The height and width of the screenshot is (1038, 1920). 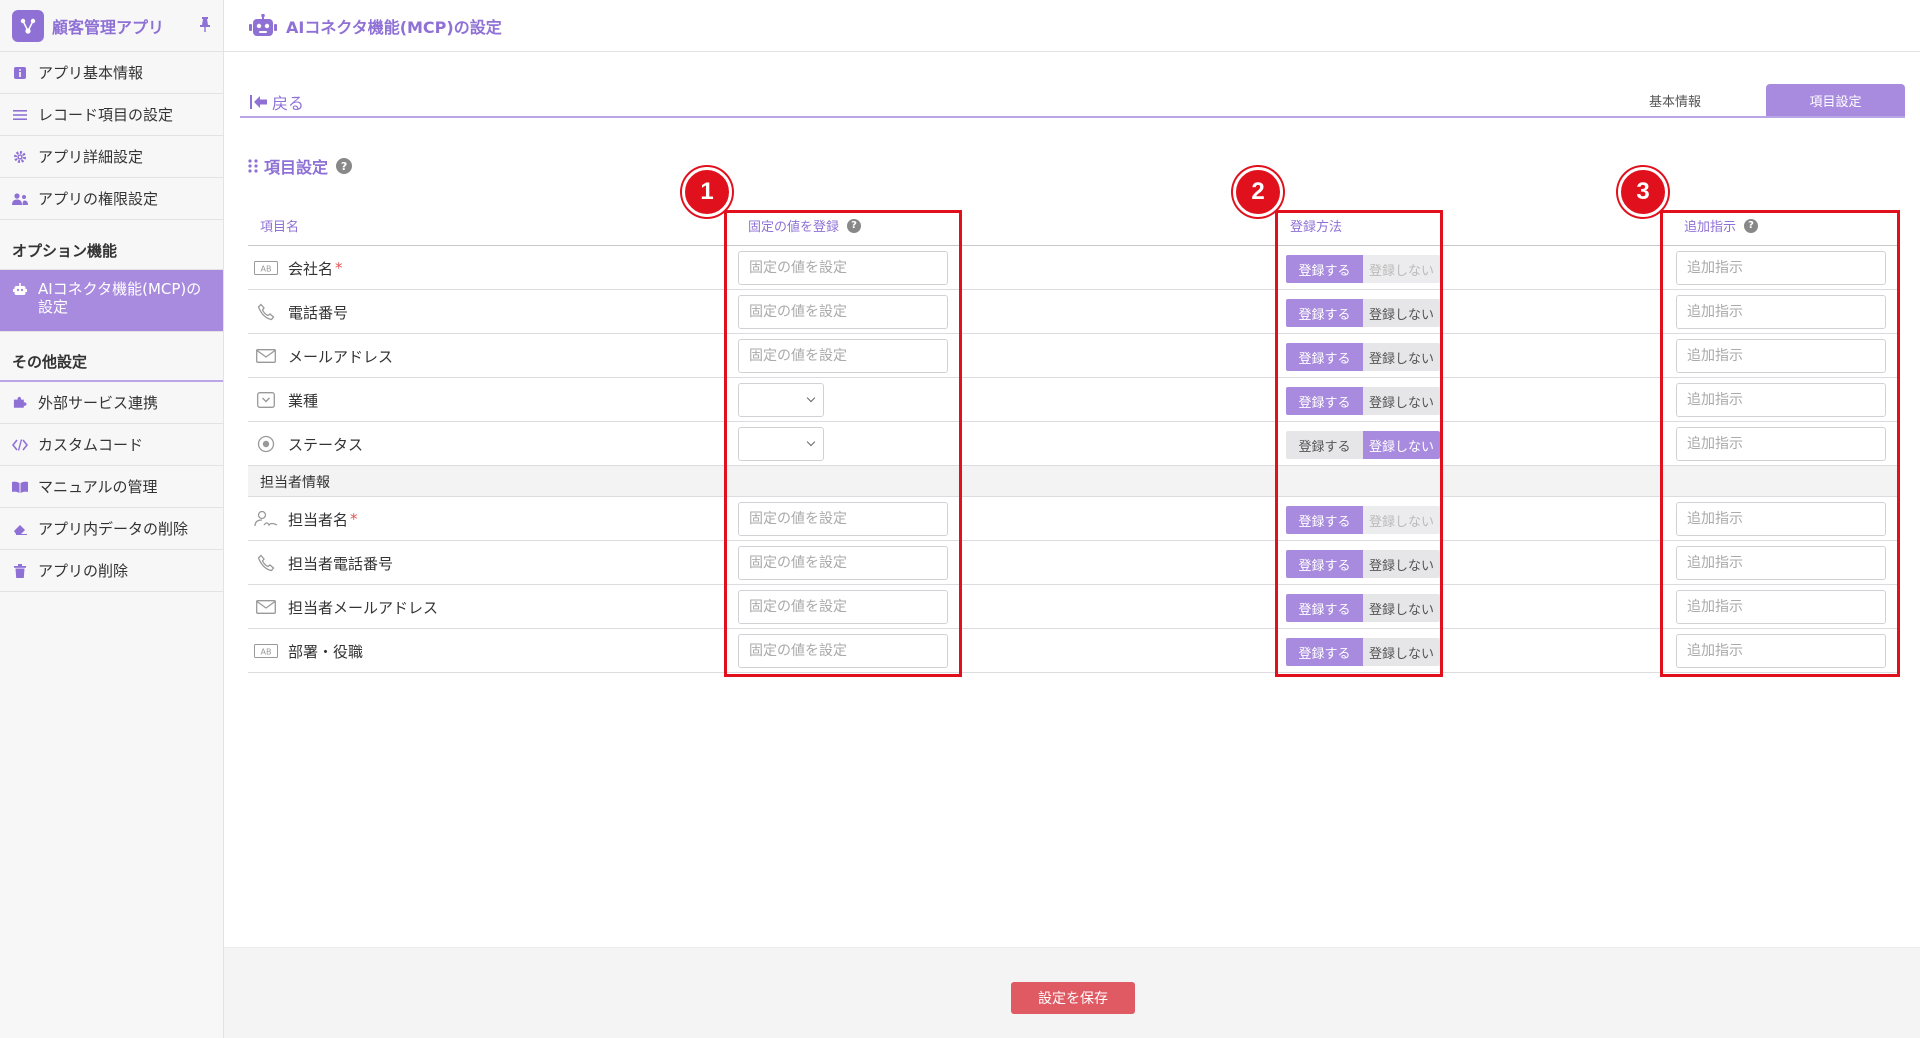 What do you see at coordinates (341, 356) in the screenshot?
I see `field-label: メールアドレス` at bounding box center [341, 356].